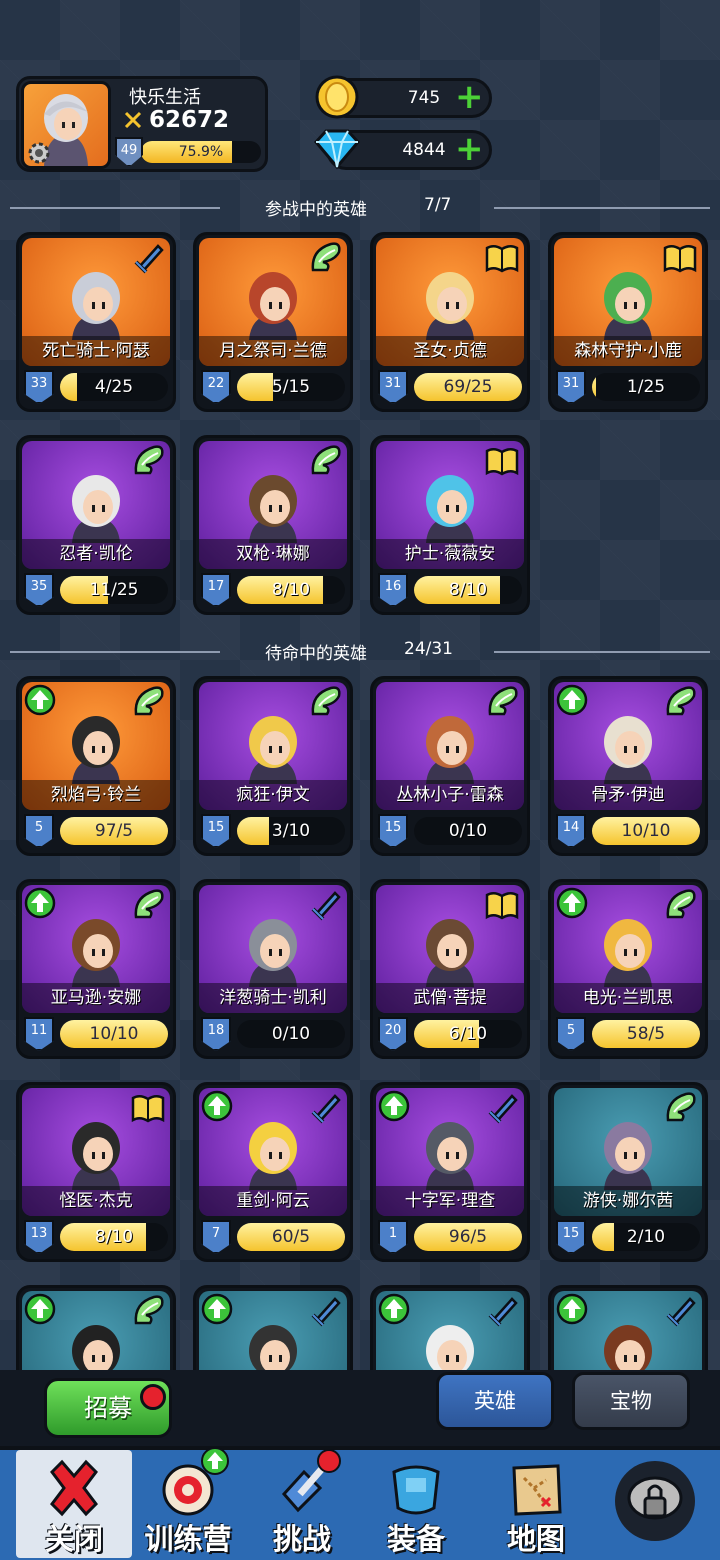  What do you see at coordinates (536, 1504) in the screenshot?
I see `nav-map: 地图` at bounding box center [536, 1504].